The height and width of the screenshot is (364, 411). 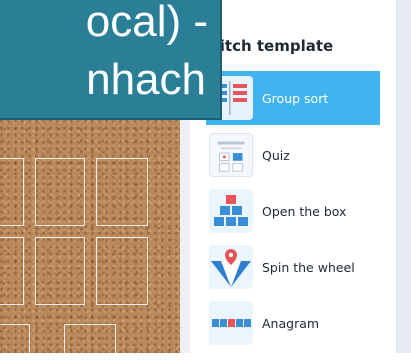 What do you see at coordinates (304, 211) in the screenshot?
I see `template-item-label: Open the box` at bounding box center [304, 211].